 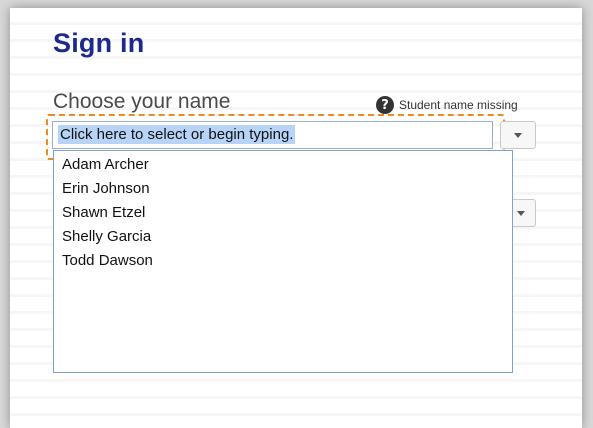 I want to click on name-option: Todd Dawson, so click(x=283, y=261).